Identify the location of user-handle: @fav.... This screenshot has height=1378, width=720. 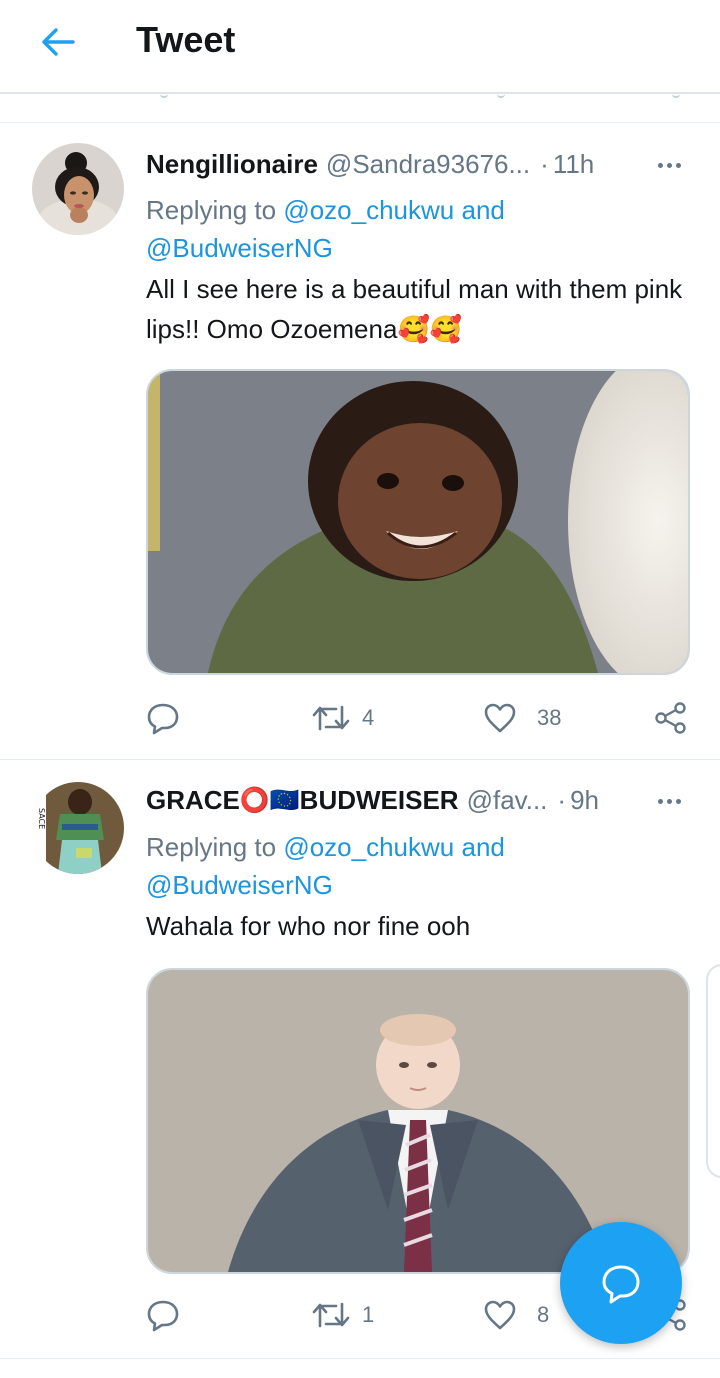
(507, 800).